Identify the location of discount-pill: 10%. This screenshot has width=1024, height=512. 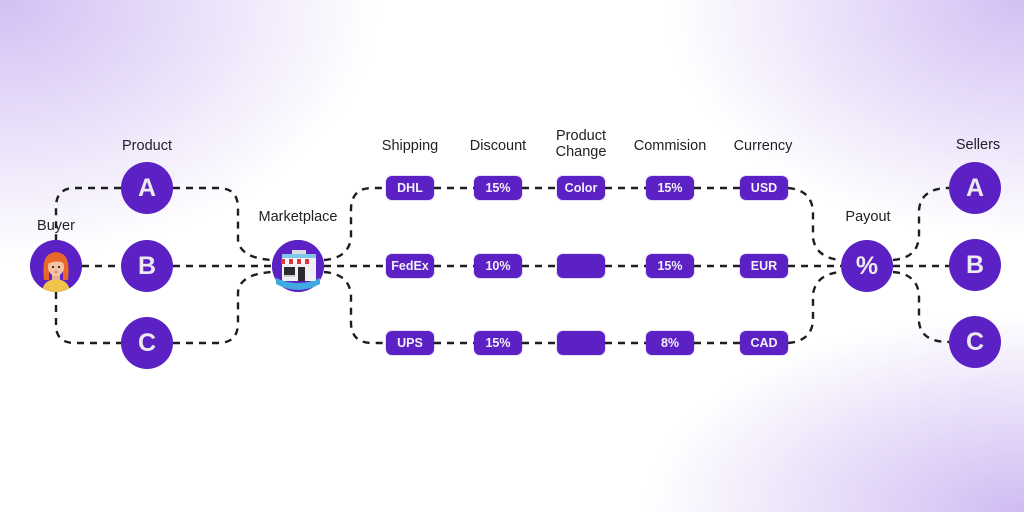
(498, 266).